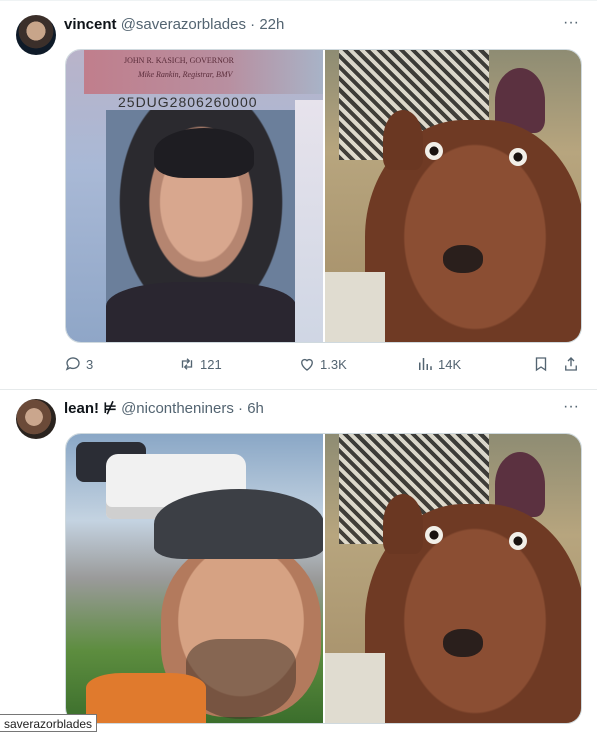 The height and width of the screenshot is (733, 597). I want to click on display-name: lean! ⊭, so click(90, 408).